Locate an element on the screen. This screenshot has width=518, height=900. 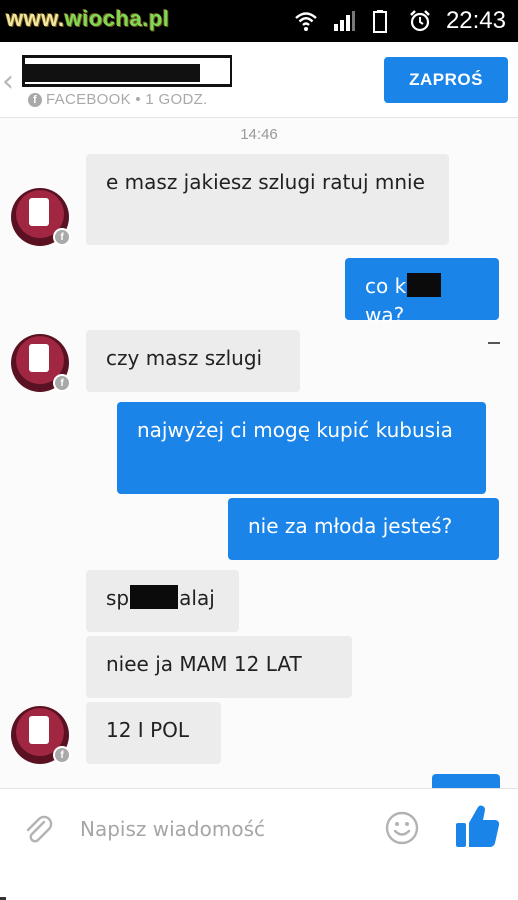
message-bubble-outgoing: nie za młoda jesteś? is located at coordinates (363, 529).